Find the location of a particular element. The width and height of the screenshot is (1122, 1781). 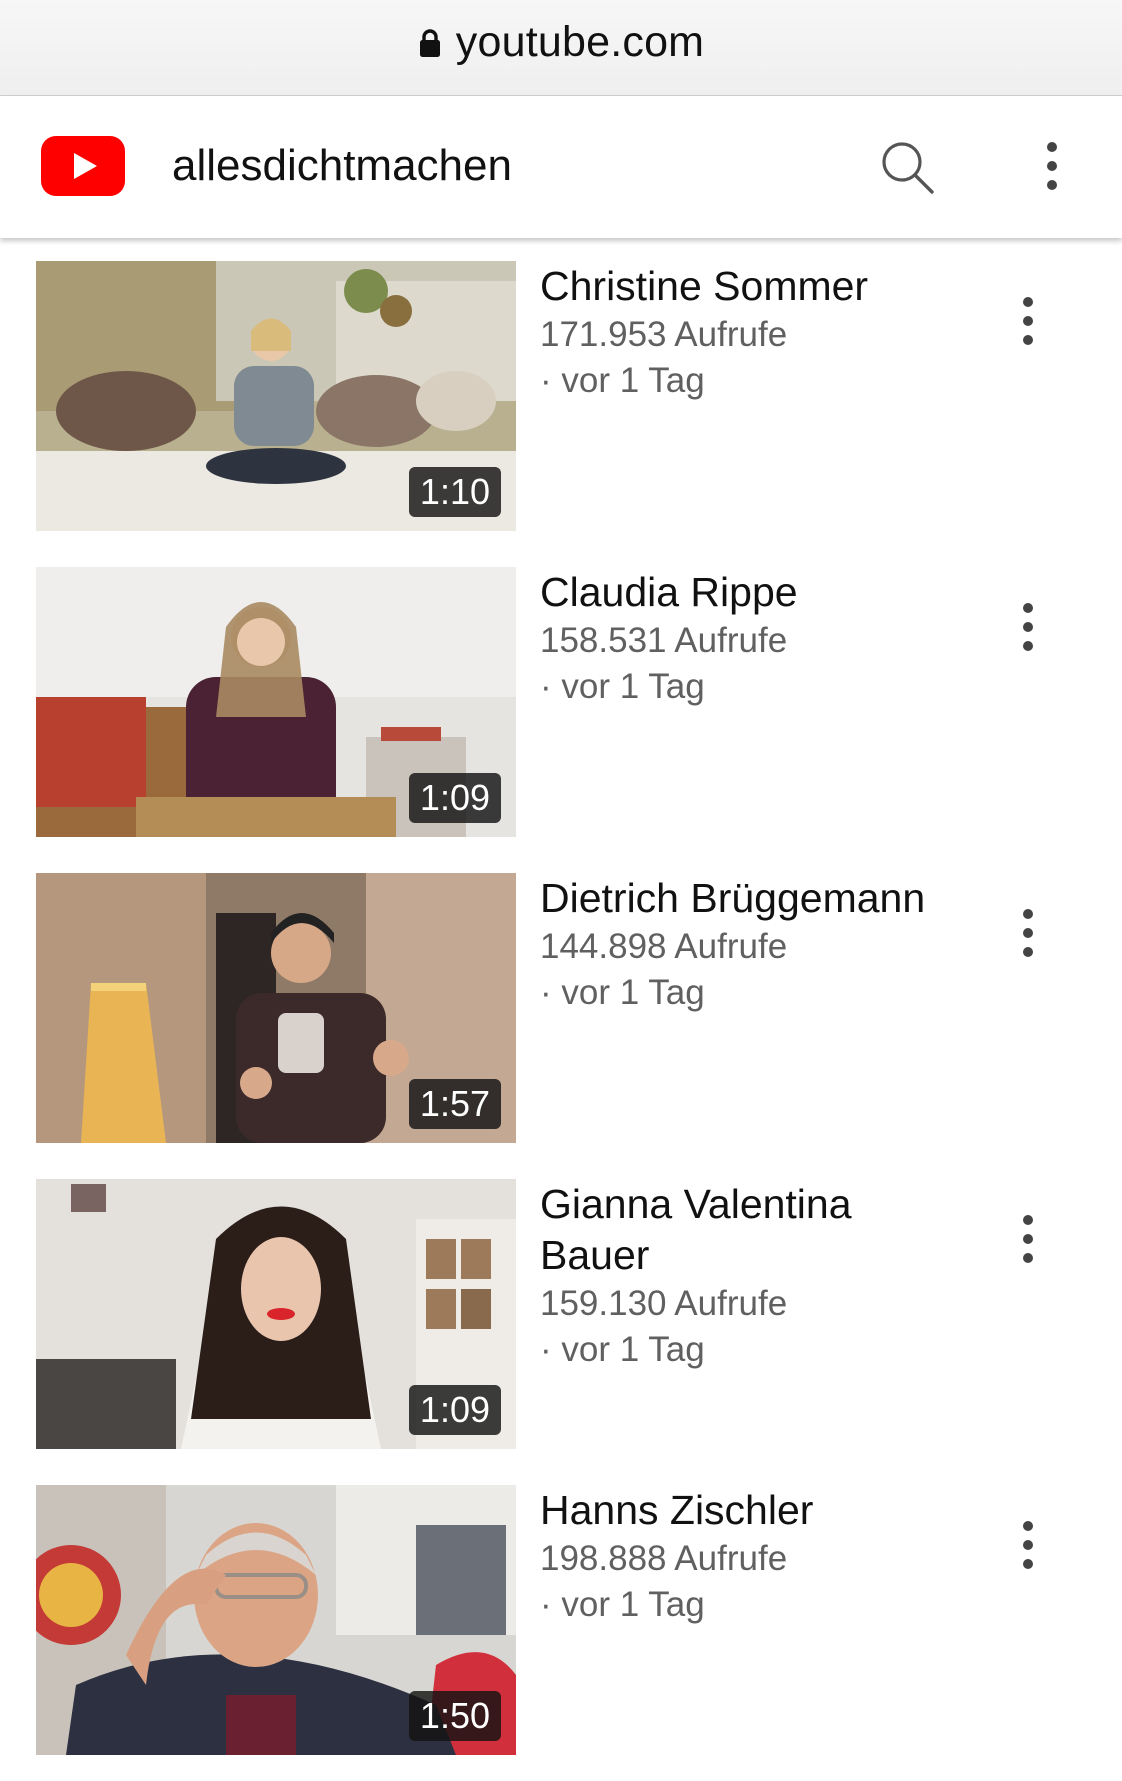

video-duration: 1:57 is located at coordinates (454, 1104).